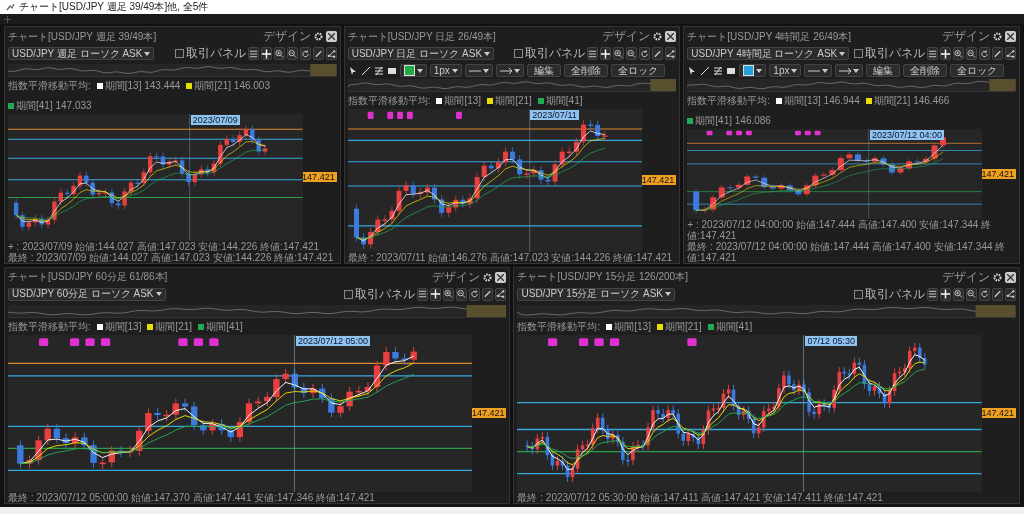 The height and width of the screenshot is (514, 1024). What do you see at coordinates (421, 36) in the screenshot?
I see `panel-title: チャート[USD/JPY 日足 26/49本]` at bounding box center [421, 36].